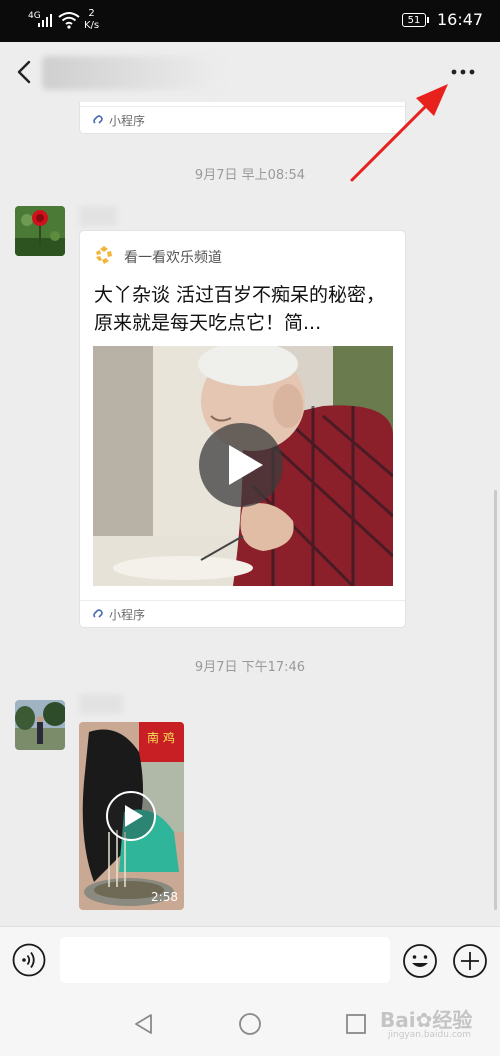  Describe the element at coordinates (250, 667) in the screenshot. I see `message-timestamp: 9月7日 下午17:46` at that location.